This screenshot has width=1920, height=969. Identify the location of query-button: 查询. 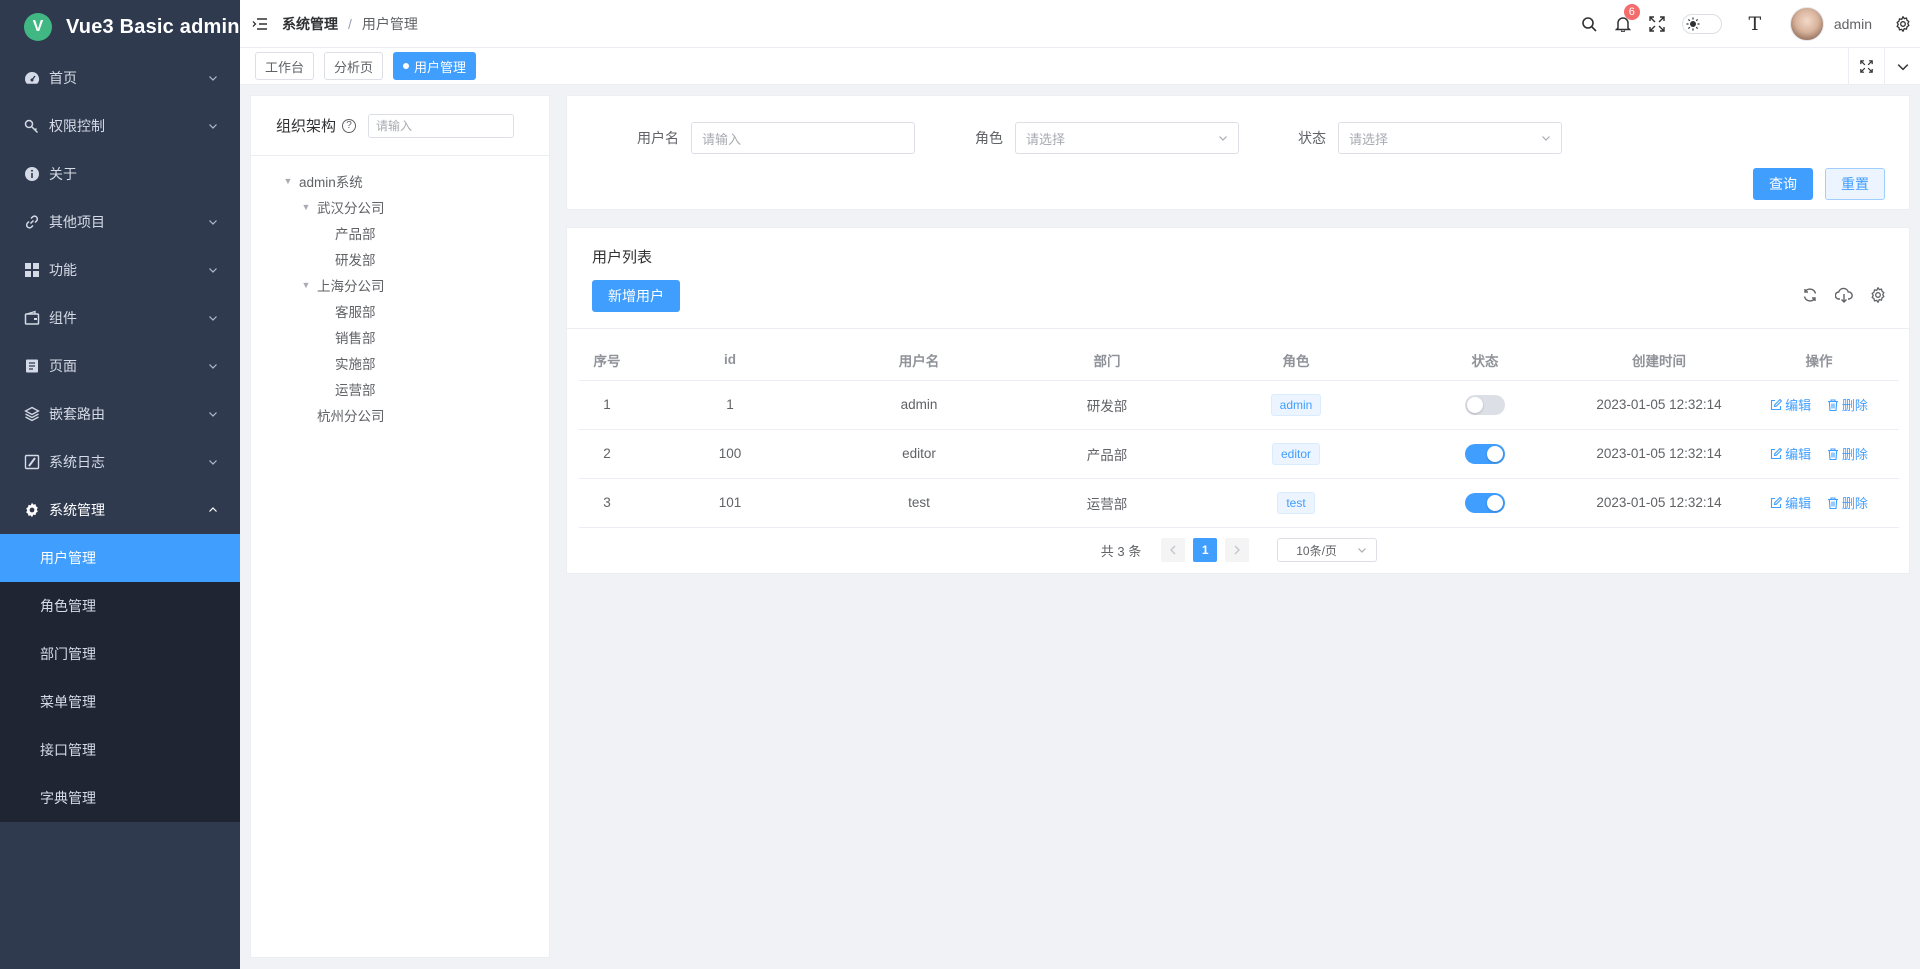
(1783, 184).